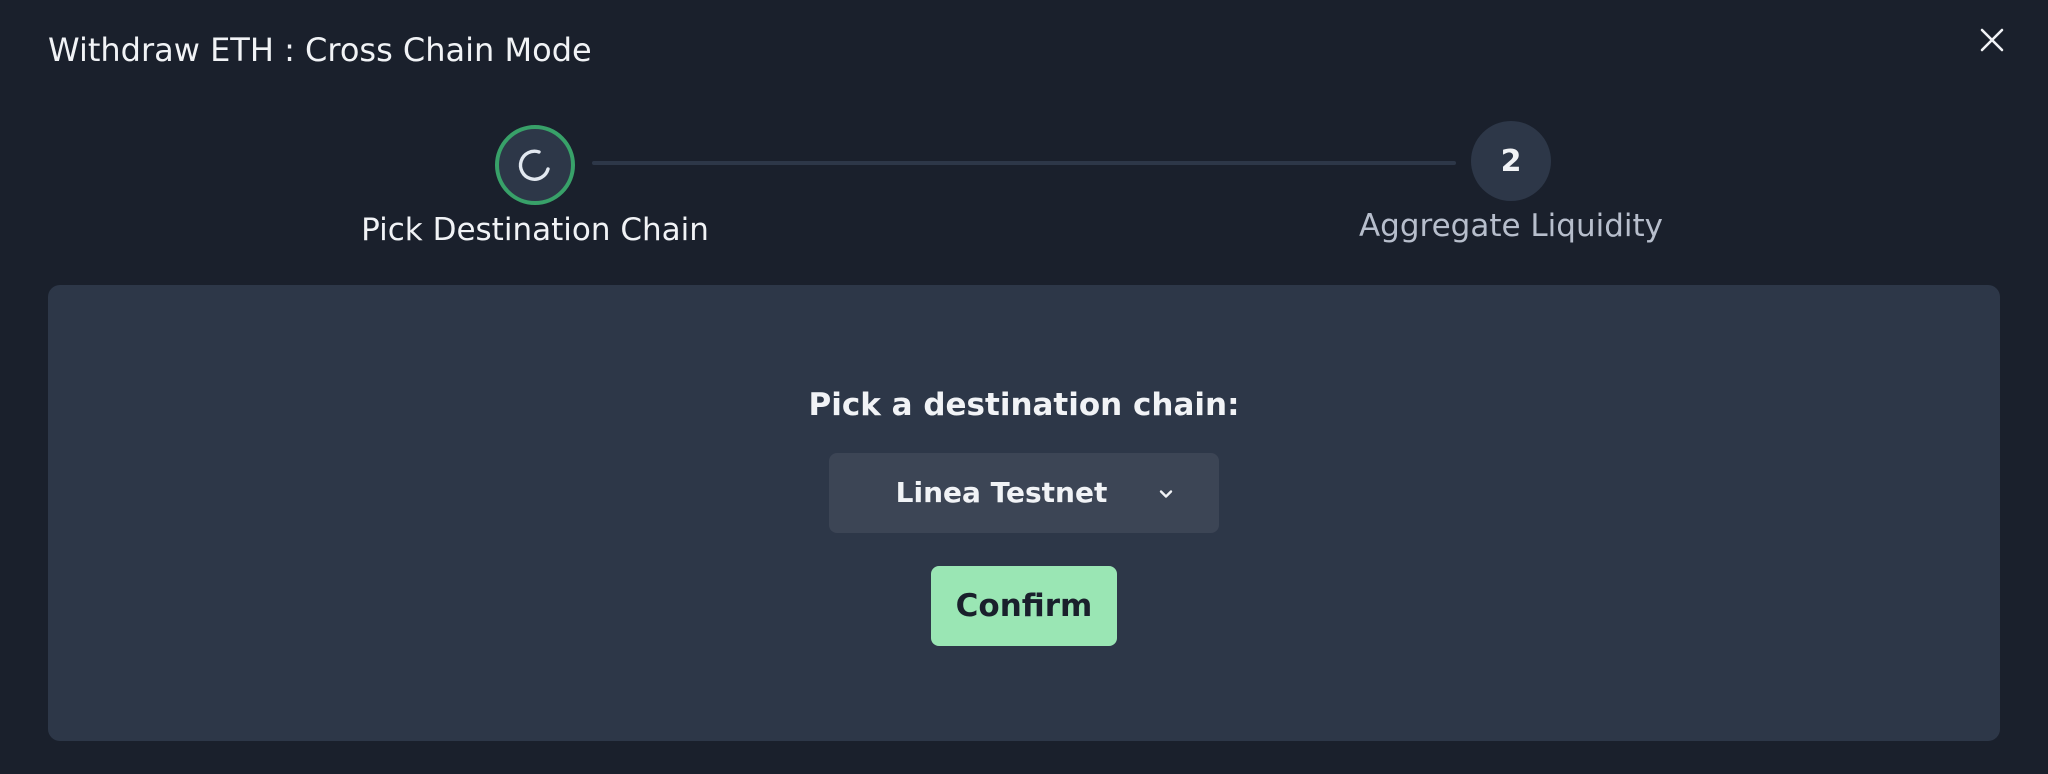 The width and height of the screenshot is (2048, 774). I want to click on destination-chain-select: Linea Testnet, so click(1024, 493).